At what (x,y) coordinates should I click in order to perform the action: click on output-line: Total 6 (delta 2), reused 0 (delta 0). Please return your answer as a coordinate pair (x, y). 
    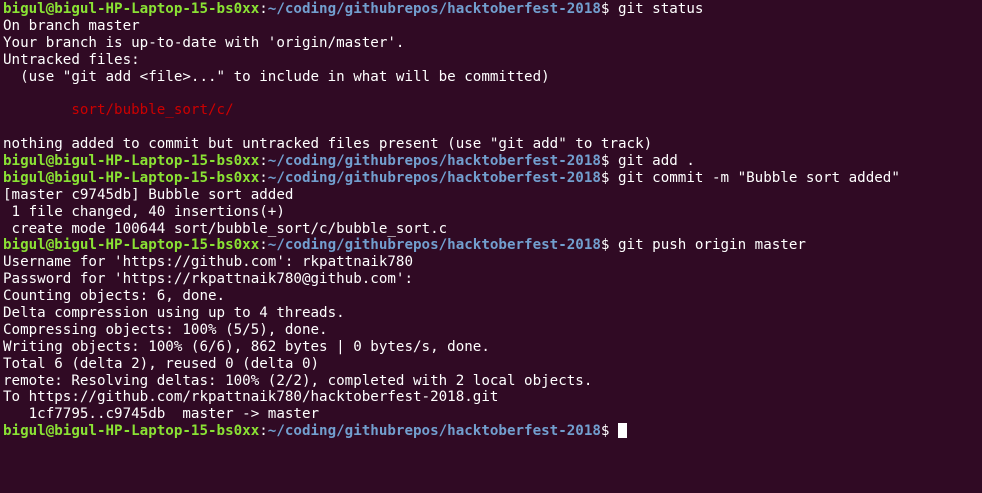
    Looking at the image, I should click on (492, 364).